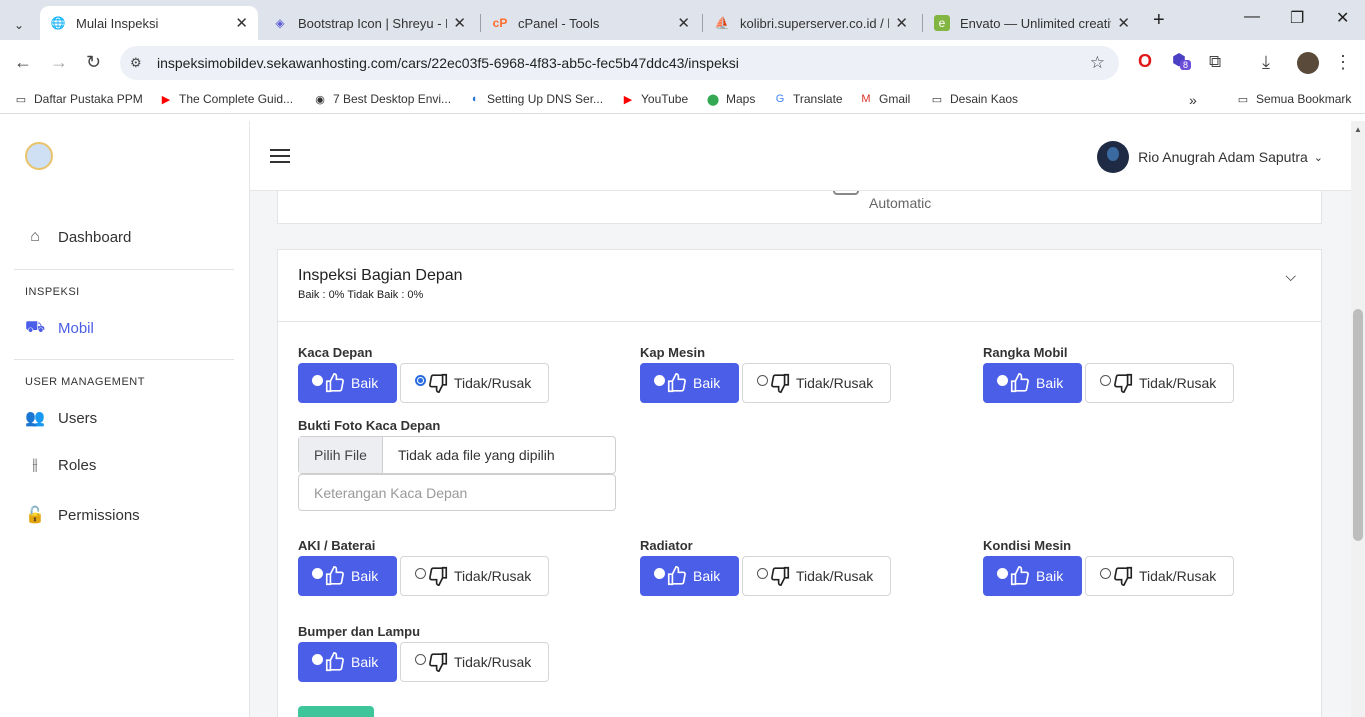 The image size is (1365, 717). I want to click on sidebar-item-mobil: ⛟ Mobil, so click(59, 328).